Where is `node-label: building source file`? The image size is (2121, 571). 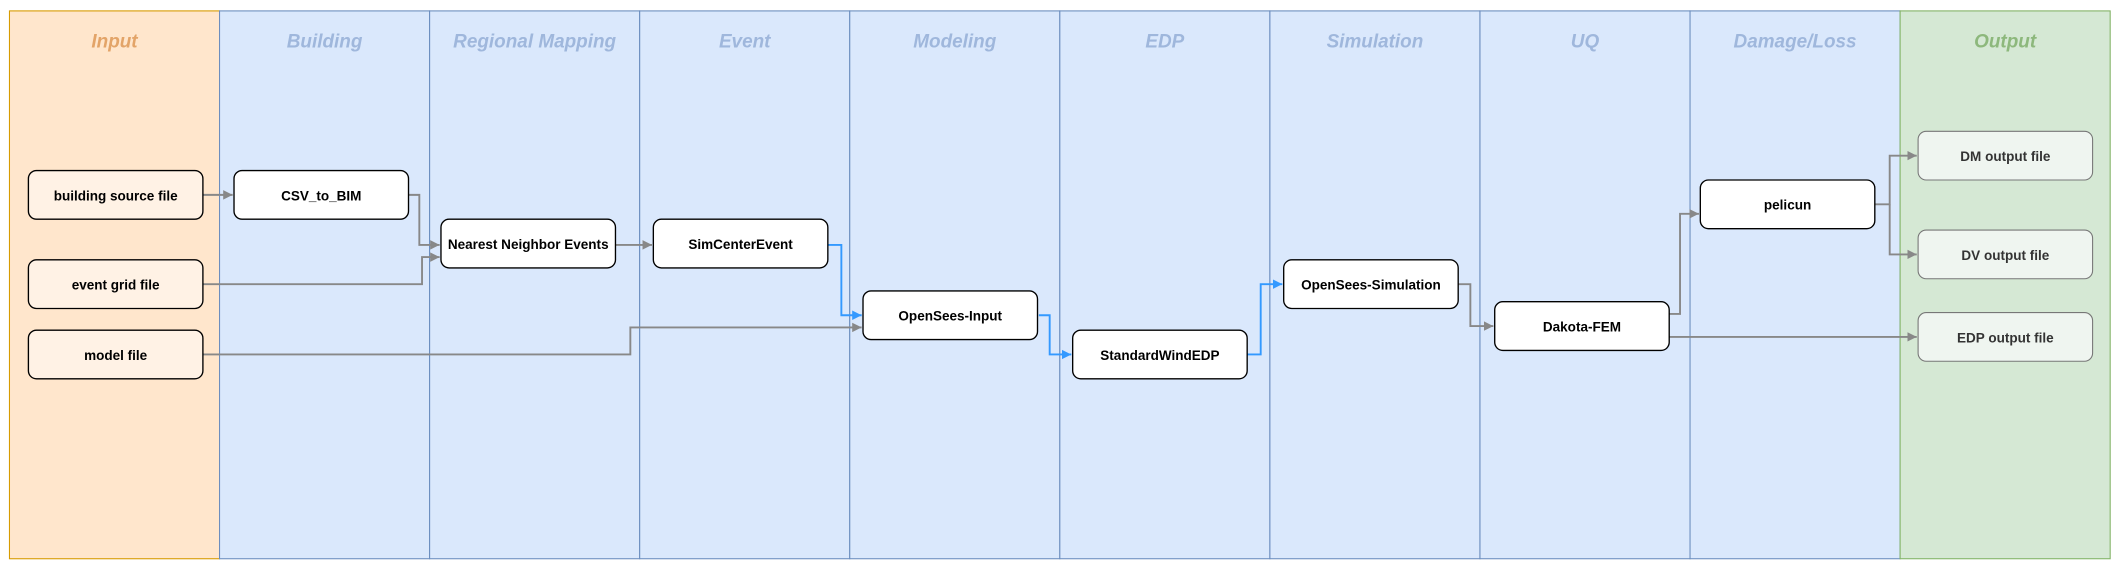 node-label: building source file is located at coordinates (116, 195).